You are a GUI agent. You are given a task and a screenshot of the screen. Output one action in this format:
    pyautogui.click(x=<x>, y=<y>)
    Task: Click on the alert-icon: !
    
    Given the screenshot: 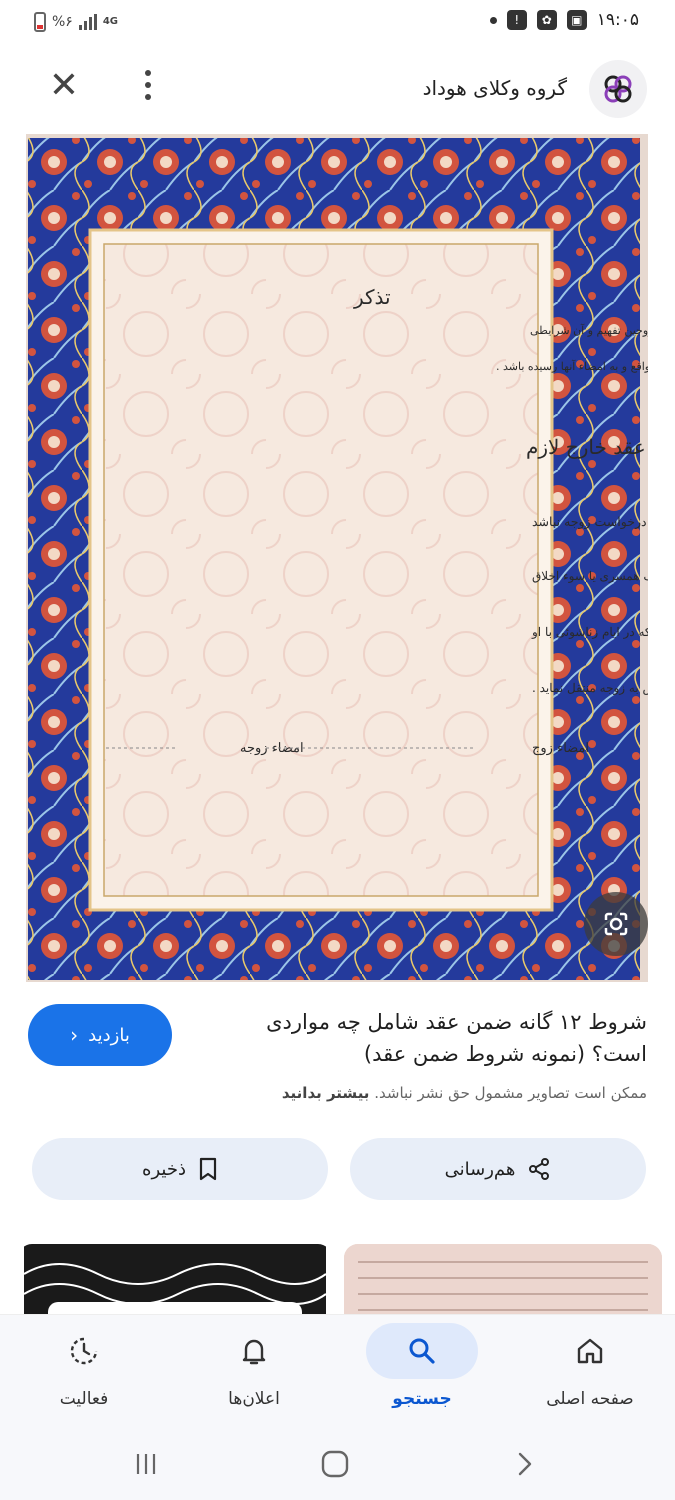 What is the action you would take?
    pyautogui.click(x=516, y=20)
    